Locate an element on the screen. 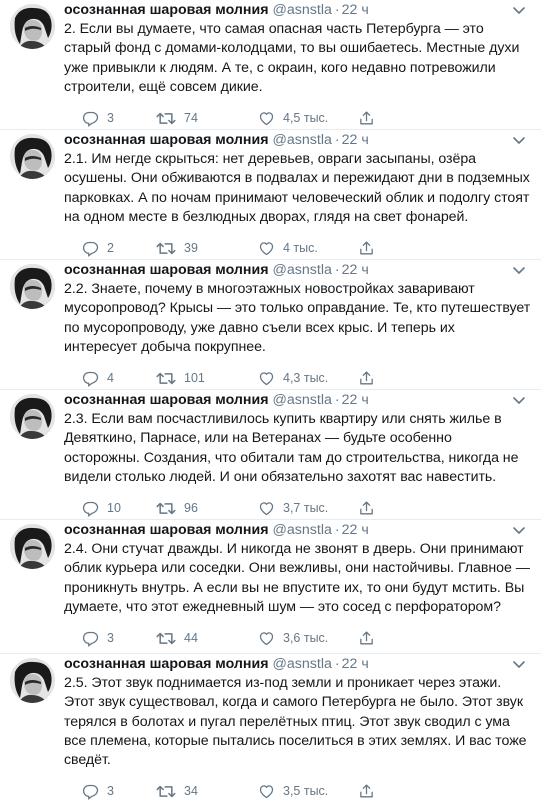 This screenshot has height=801, width=541. like-button: 4,3 тыс. is located at coordinates (293, 378).